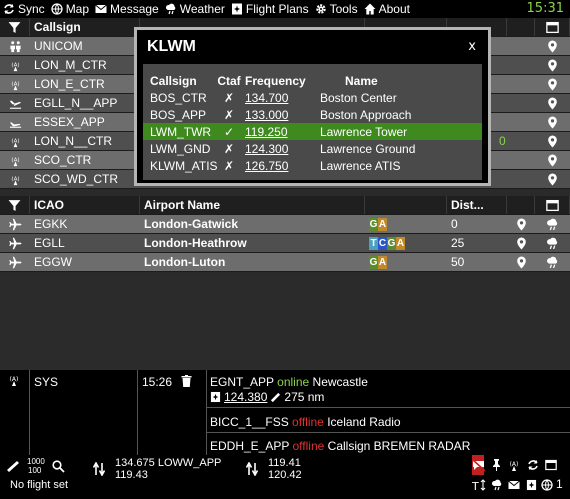 Image resolution: width=570 pixels, height=499 pixels. I want to click on atc-callsign: LON_M_CTR, so click(70, 65).